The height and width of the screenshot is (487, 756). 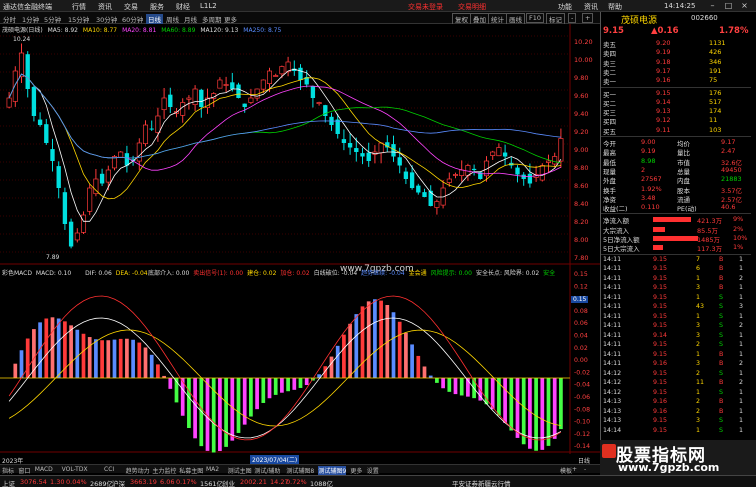 I want to click on period-5min: 5分钟, so click(x=52, y=19).